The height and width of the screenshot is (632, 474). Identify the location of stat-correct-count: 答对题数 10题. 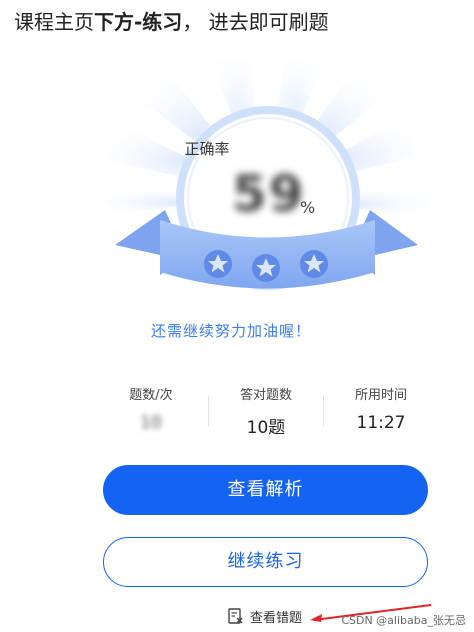
(266, 411).